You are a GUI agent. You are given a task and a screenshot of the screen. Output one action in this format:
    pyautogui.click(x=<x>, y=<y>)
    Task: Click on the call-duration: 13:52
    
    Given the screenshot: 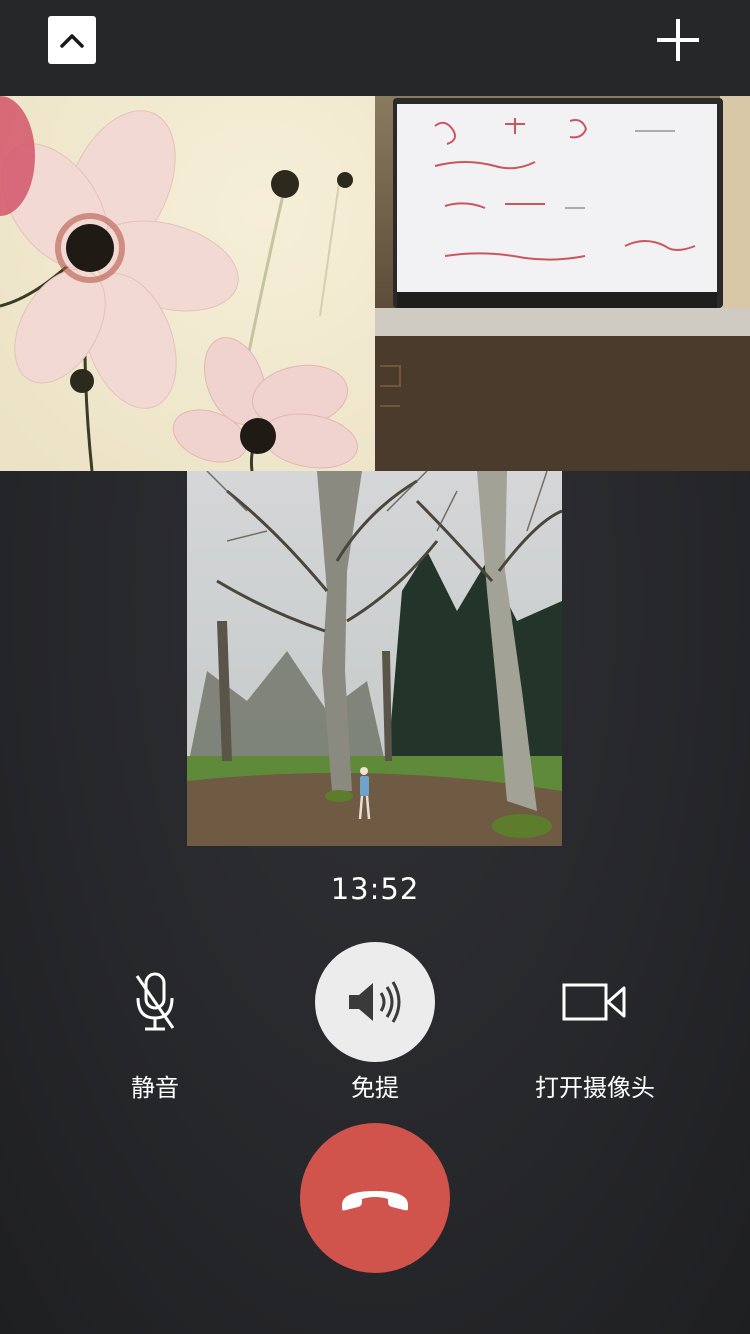 What is the action you would take?
    pyautogui.click(x=375, y=889)
    